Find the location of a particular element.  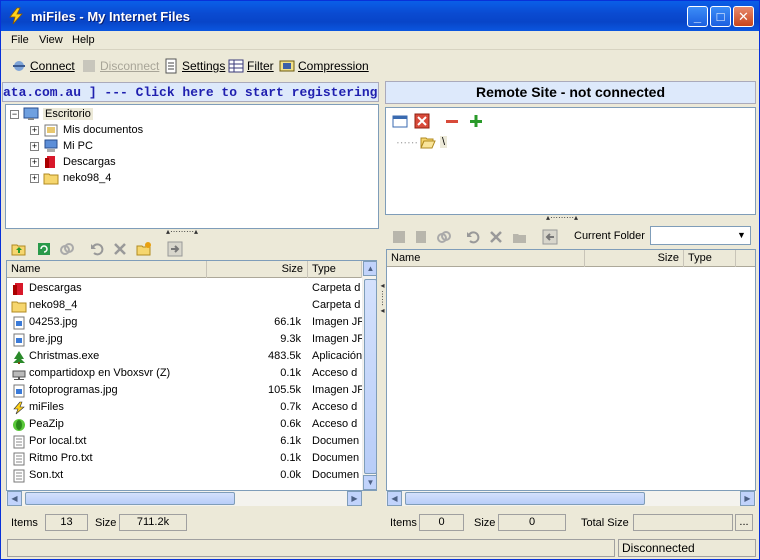

remote-undo-icon is located at coordinates (473, 237).